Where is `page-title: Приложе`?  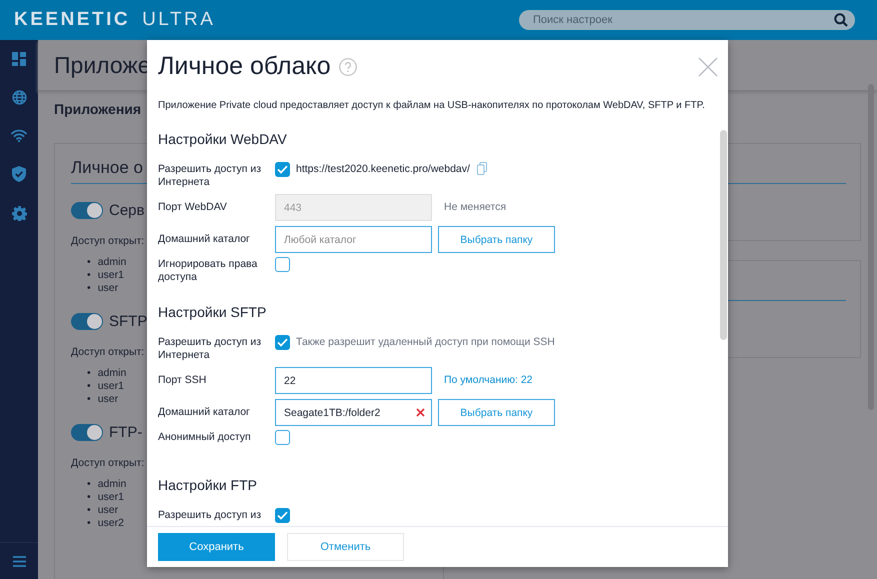 page-title: Приложе is located at coordinates (102, 65).